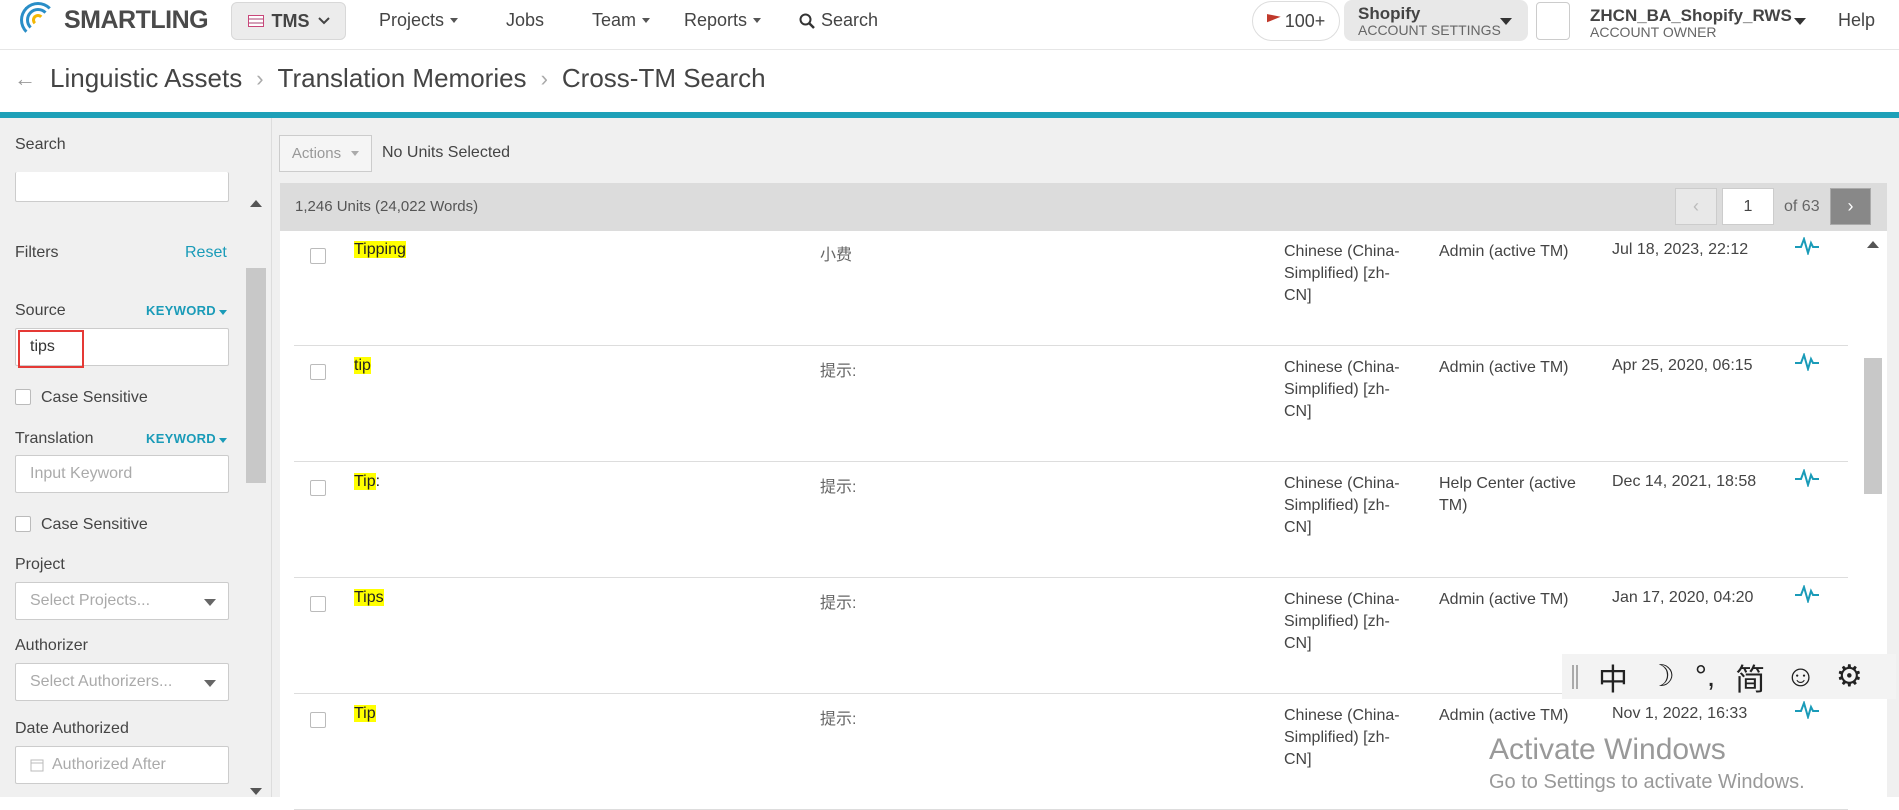 This screenshot has height=810, width=1899. Describe the element at coordinates (51, 645) in the screenshot. I see `authorizer-label: Authorizer` at that location.